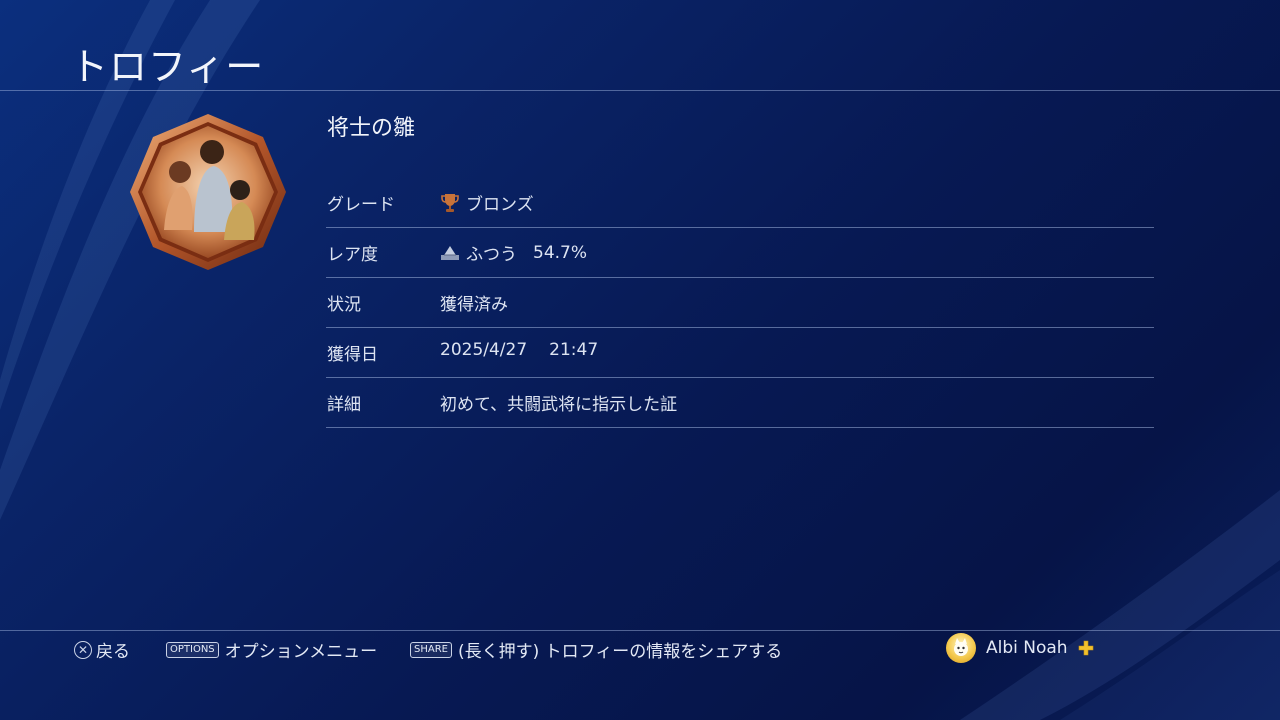  Describe the element at coordinates (113, 652) in the screenshot. I see `back-label: 戻る` at that location.